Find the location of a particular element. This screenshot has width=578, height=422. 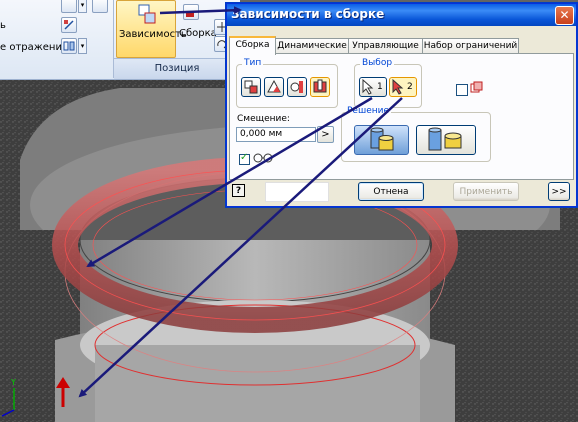

type-group: Тип is located at coordinates (287, 83).